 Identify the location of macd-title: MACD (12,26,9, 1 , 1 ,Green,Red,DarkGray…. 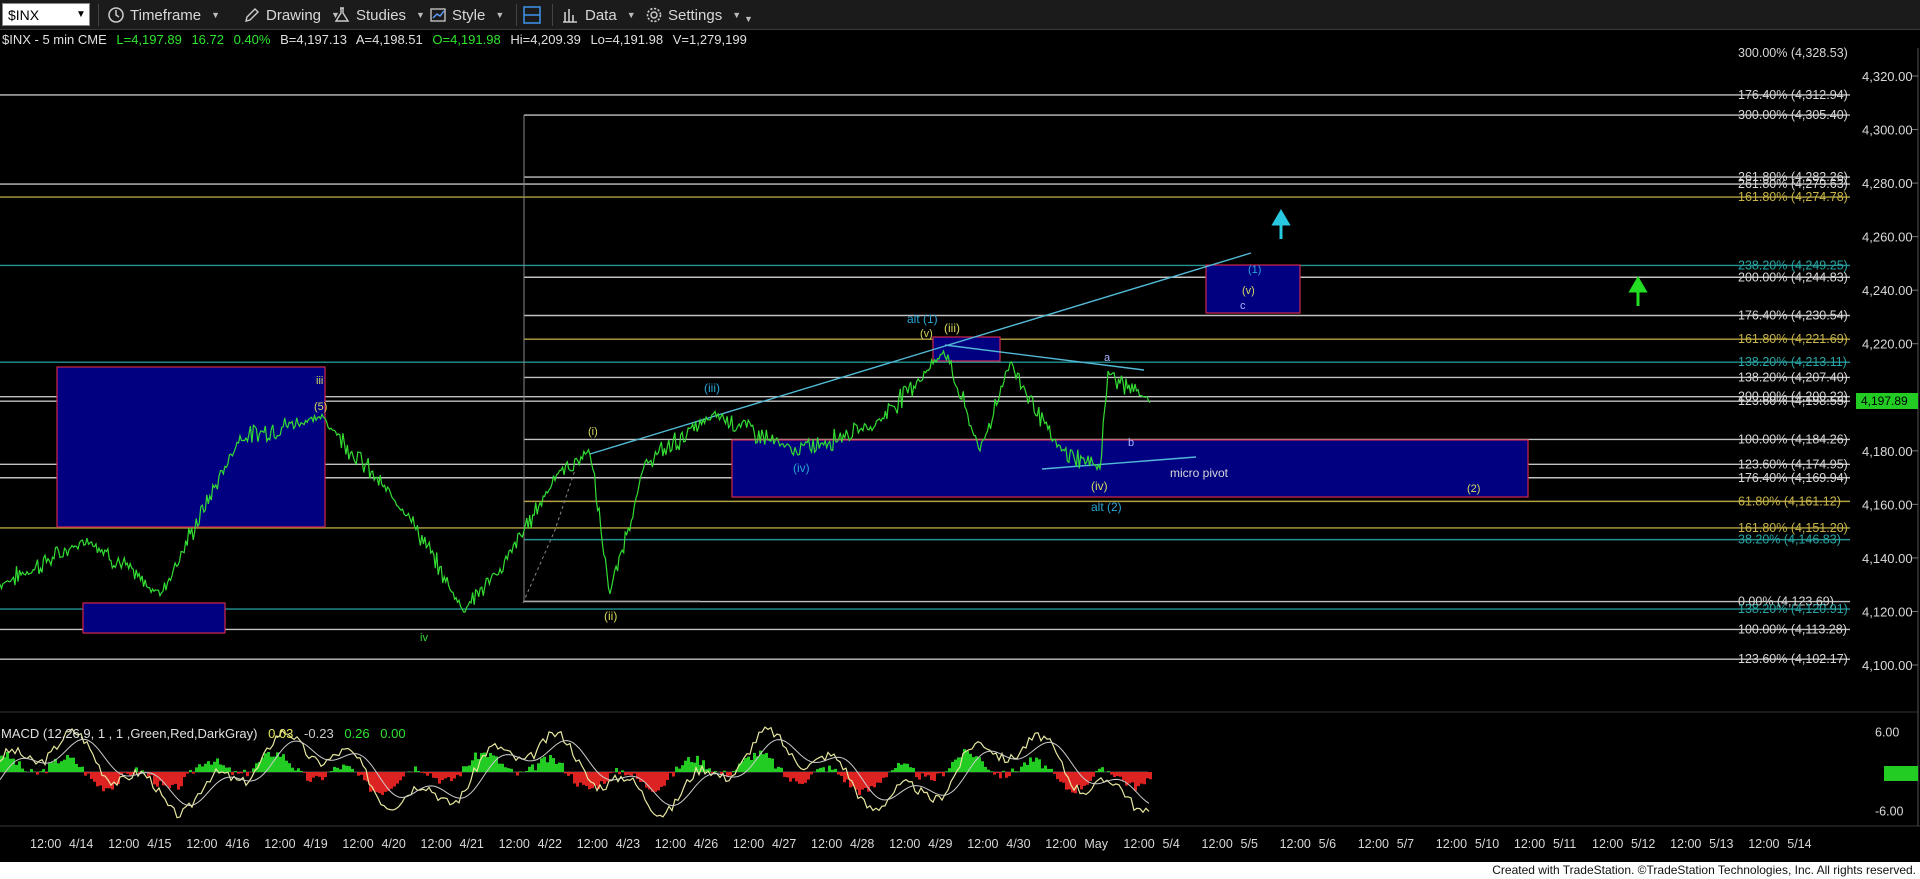
(129, 733).